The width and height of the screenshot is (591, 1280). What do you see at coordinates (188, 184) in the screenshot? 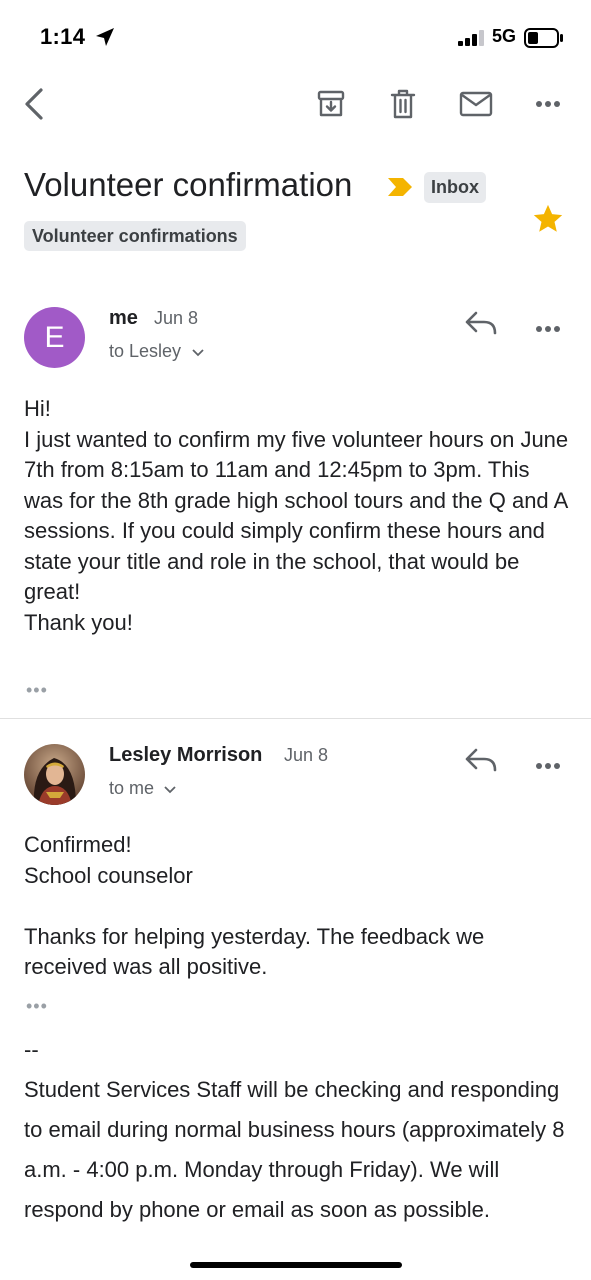
I see `email-subject: Volunteer confirmation` at bounding box center [188, 184].